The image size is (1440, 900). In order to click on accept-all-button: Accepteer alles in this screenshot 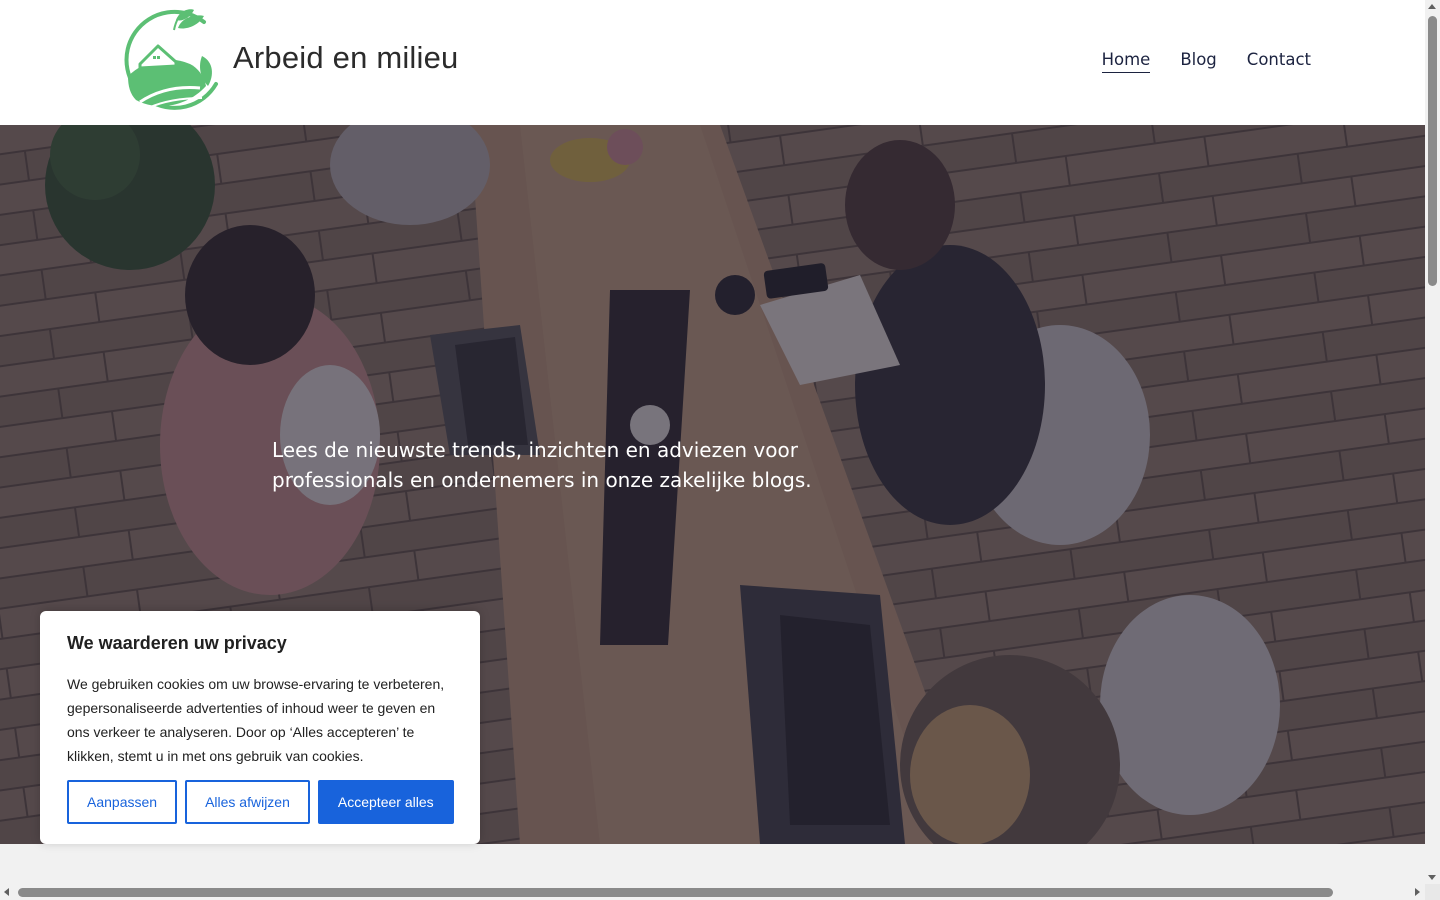, I will do `click(385, 802)`.